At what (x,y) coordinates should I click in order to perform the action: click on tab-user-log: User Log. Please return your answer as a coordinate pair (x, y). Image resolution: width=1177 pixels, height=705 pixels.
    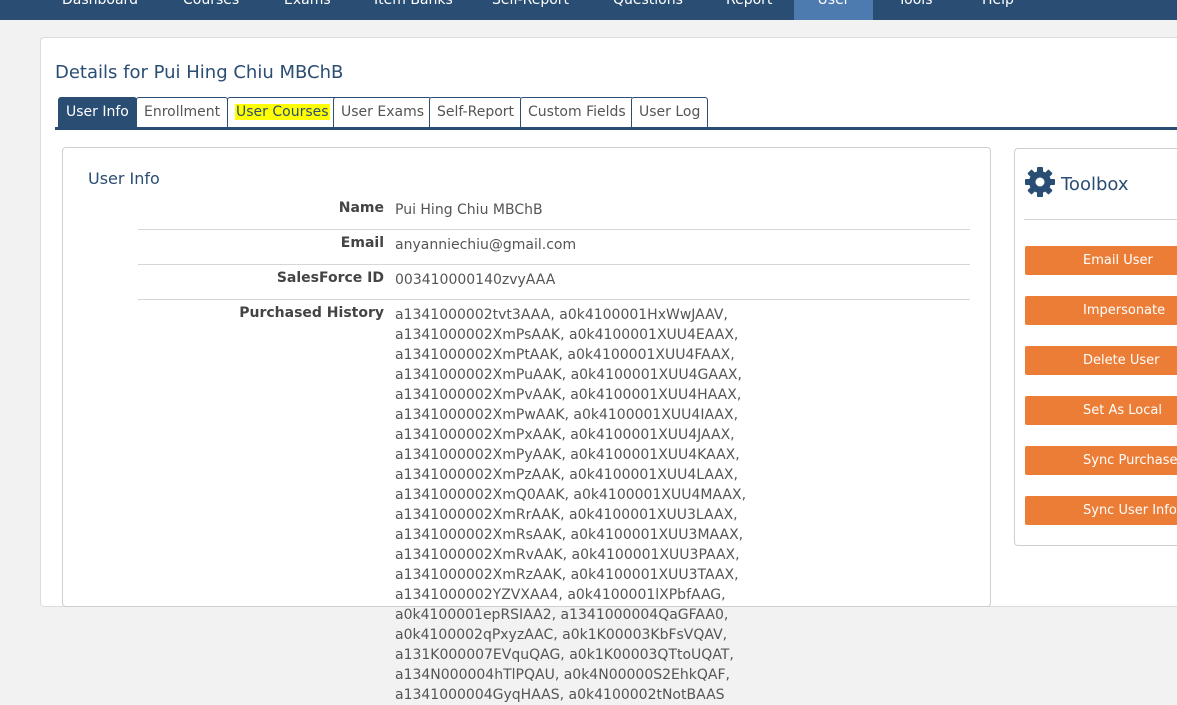
    Looking at the image, I should click on (670, 112).